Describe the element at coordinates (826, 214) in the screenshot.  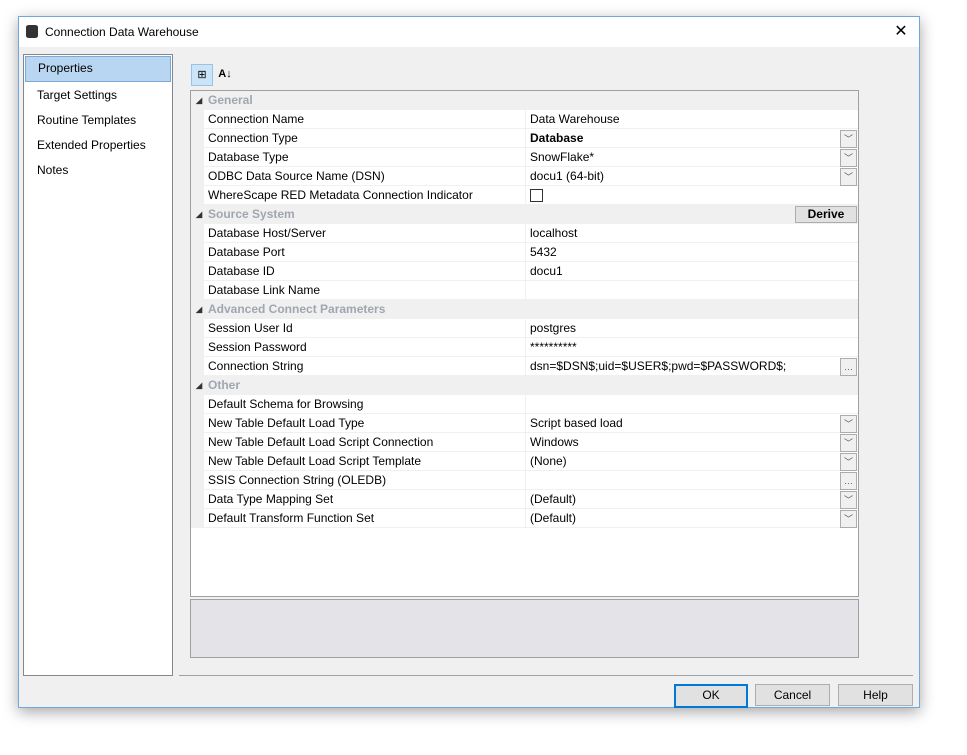
I see `derive-button: Derive` at that location.